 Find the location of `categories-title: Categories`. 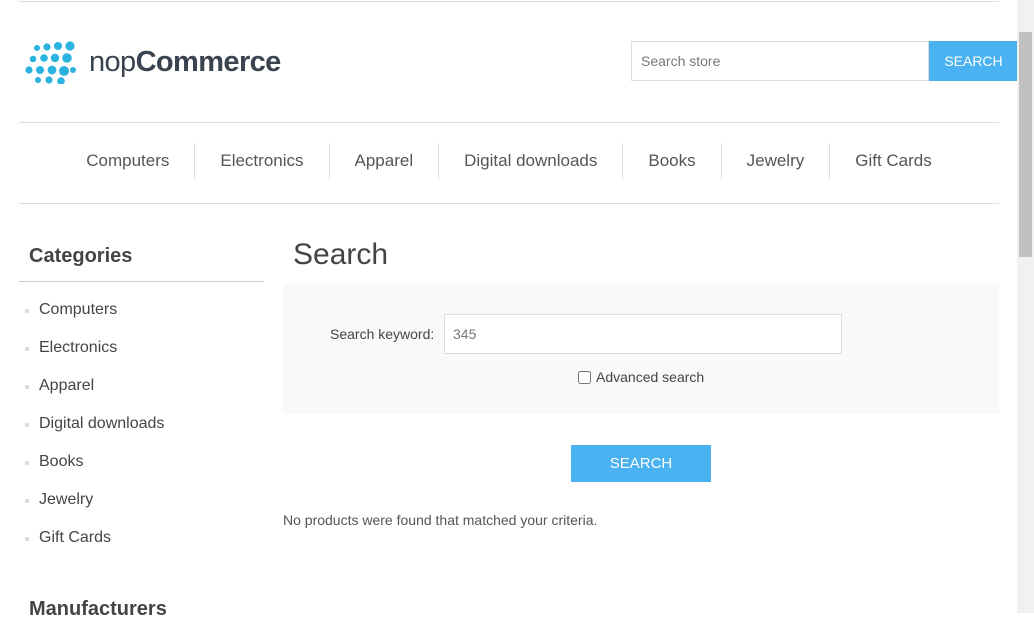

categories-title: Categories is located at coordinates (81, 256).